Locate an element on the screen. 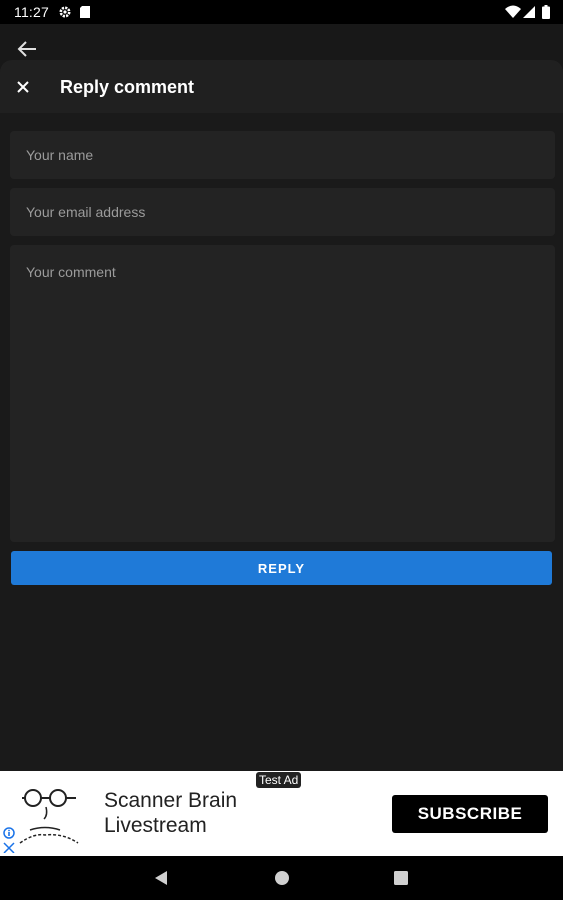 The height and width of the screenshot is (900, 563). back-button is located at coordinates (27, 49).